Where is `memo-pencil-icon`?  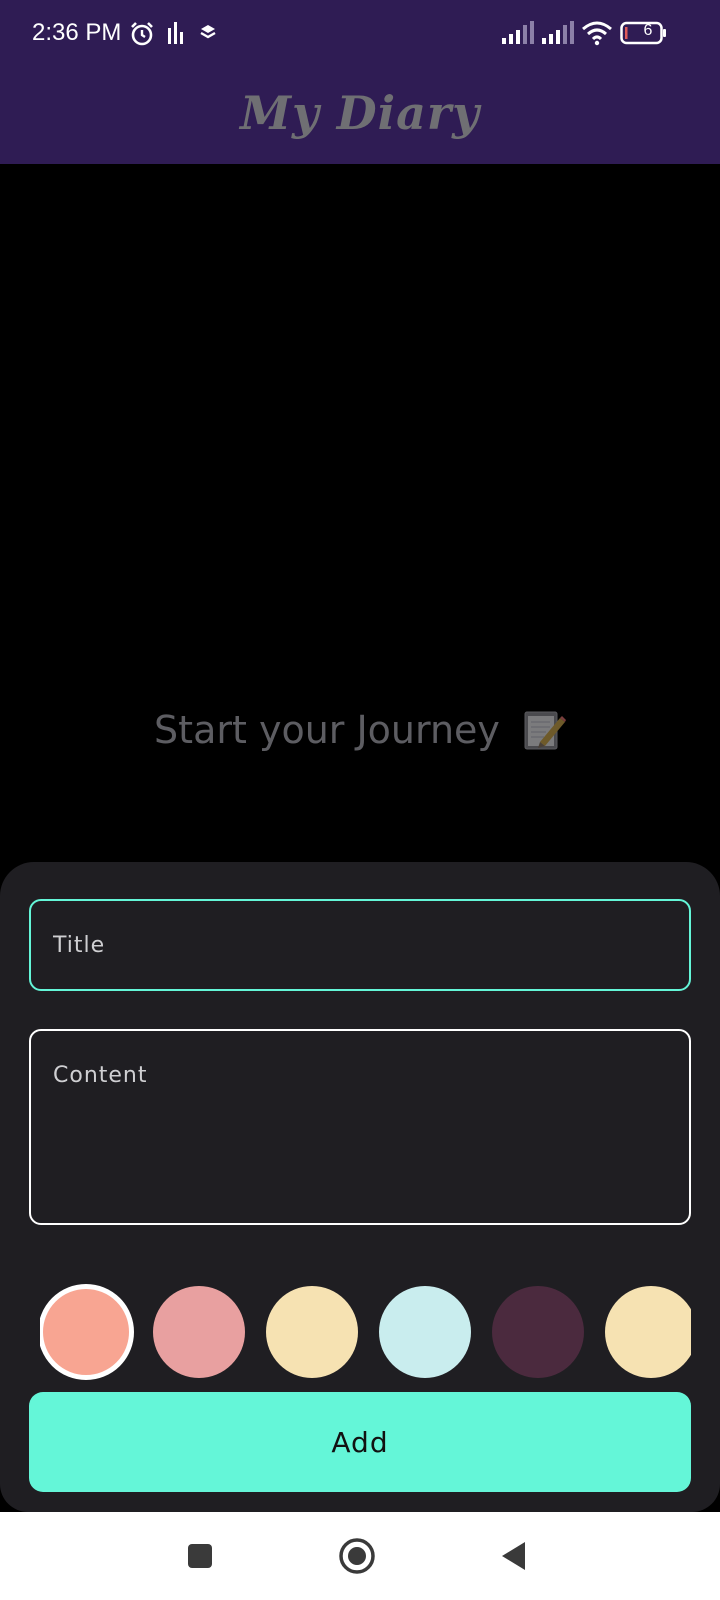 memo-pencil-icon is located at coordinates (544, 730).